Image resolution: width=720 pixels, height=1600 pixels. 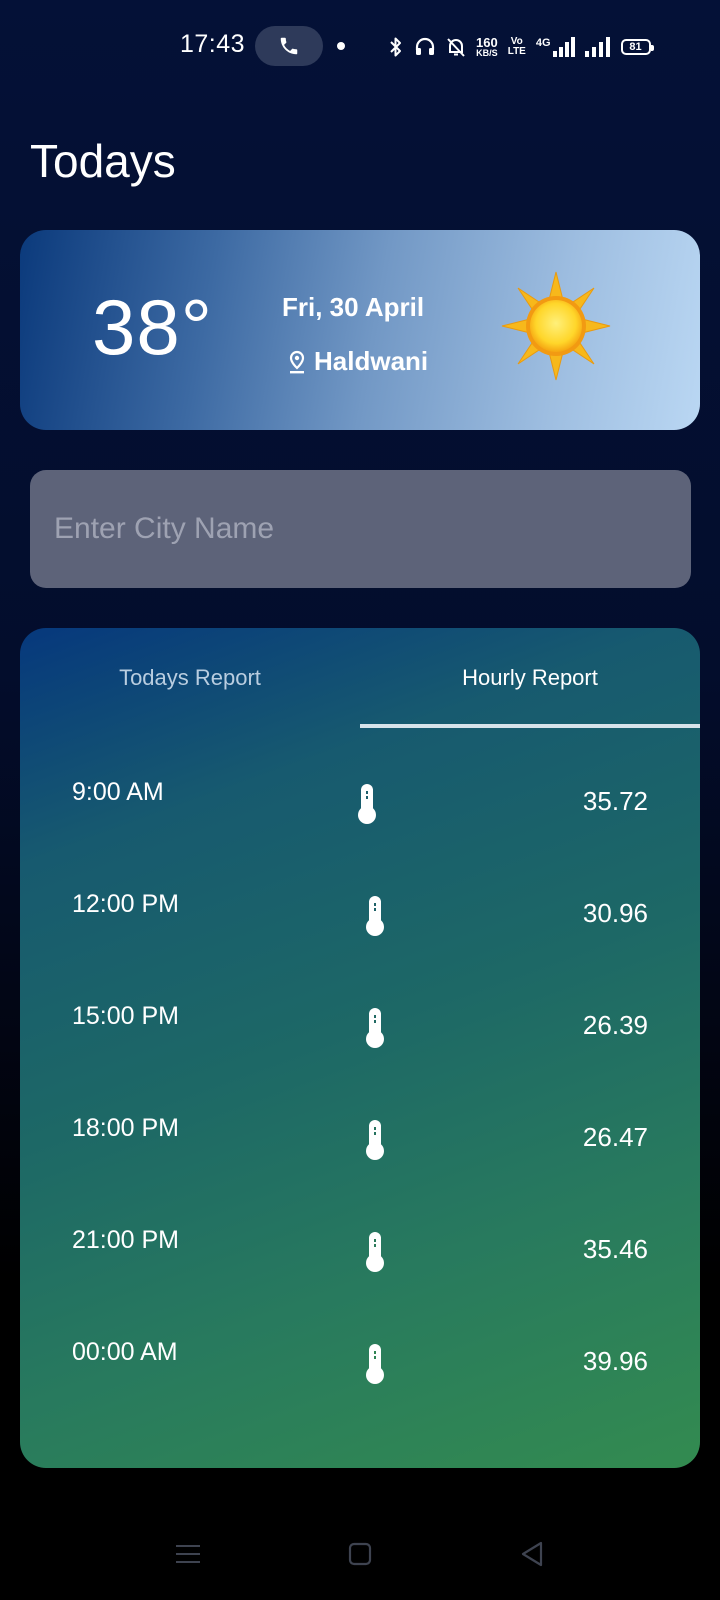 I want to click on ongoing-call-pill, so click(x=289, y=46).